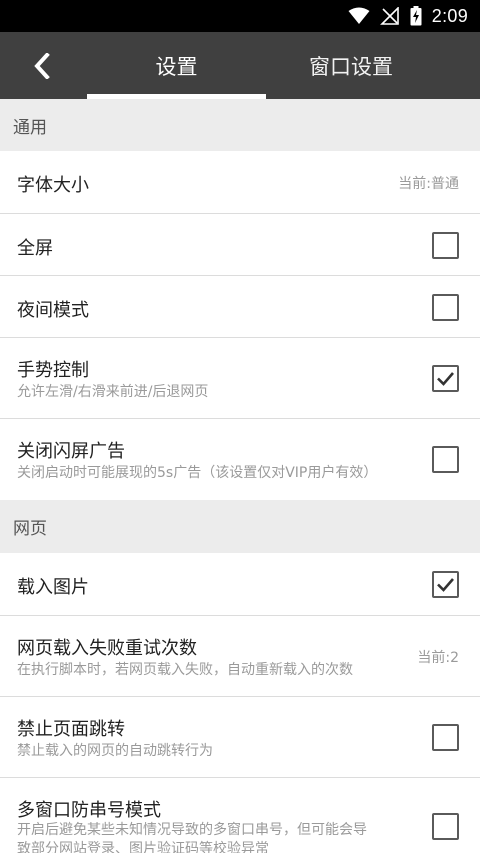 This screenshot has width=480, height=853. What do you see at coordinates (71, 451) in the screenshot?
I see `setting-title: 关闭闪屏广告` at bounding box center [71, 451].